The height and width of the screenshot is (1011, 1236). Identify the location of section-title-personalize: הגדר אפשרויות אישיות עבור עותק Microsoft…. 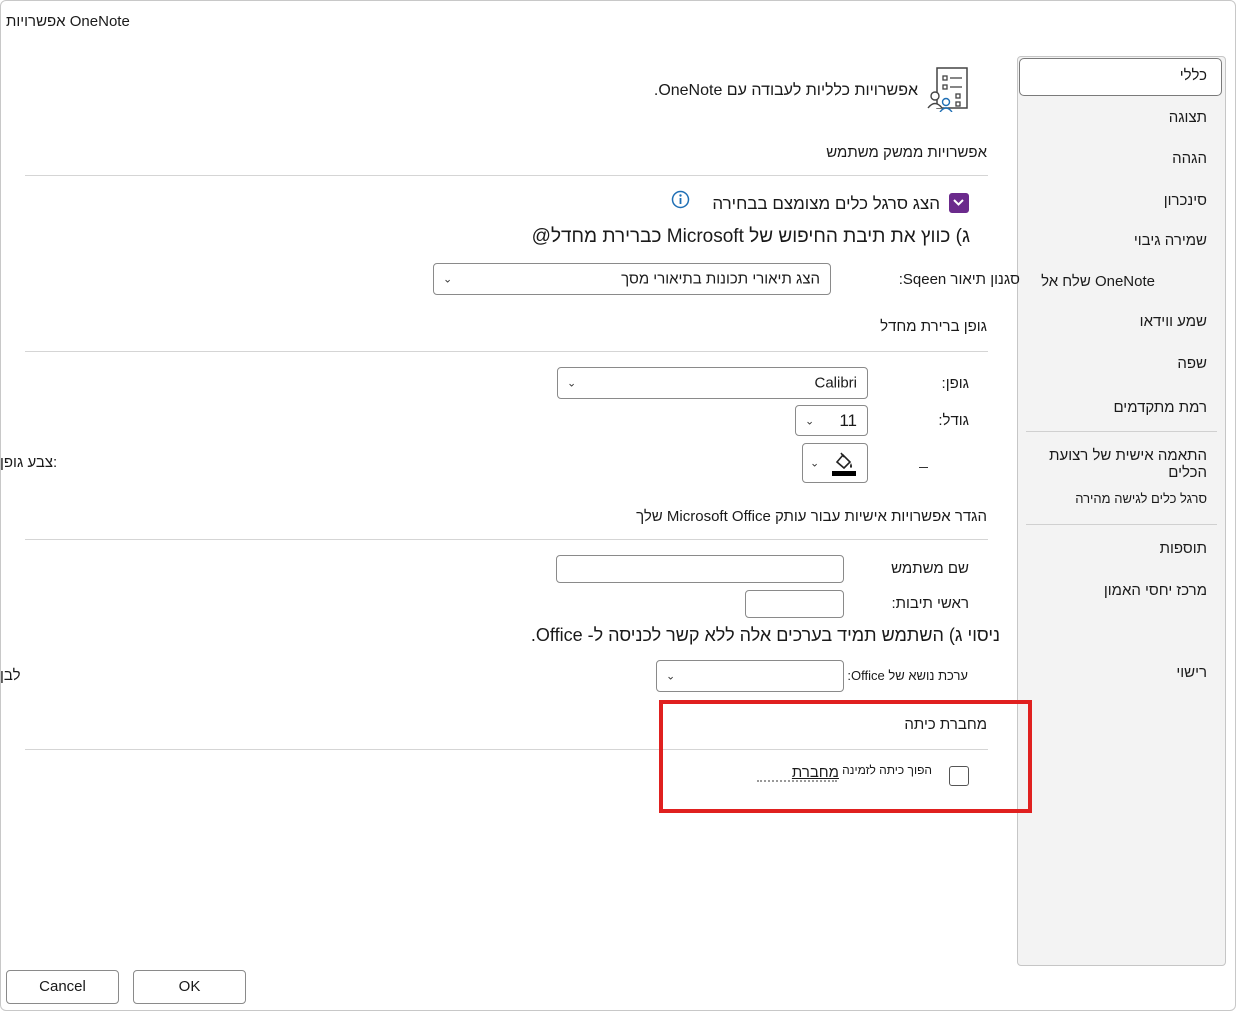
(811, 516).